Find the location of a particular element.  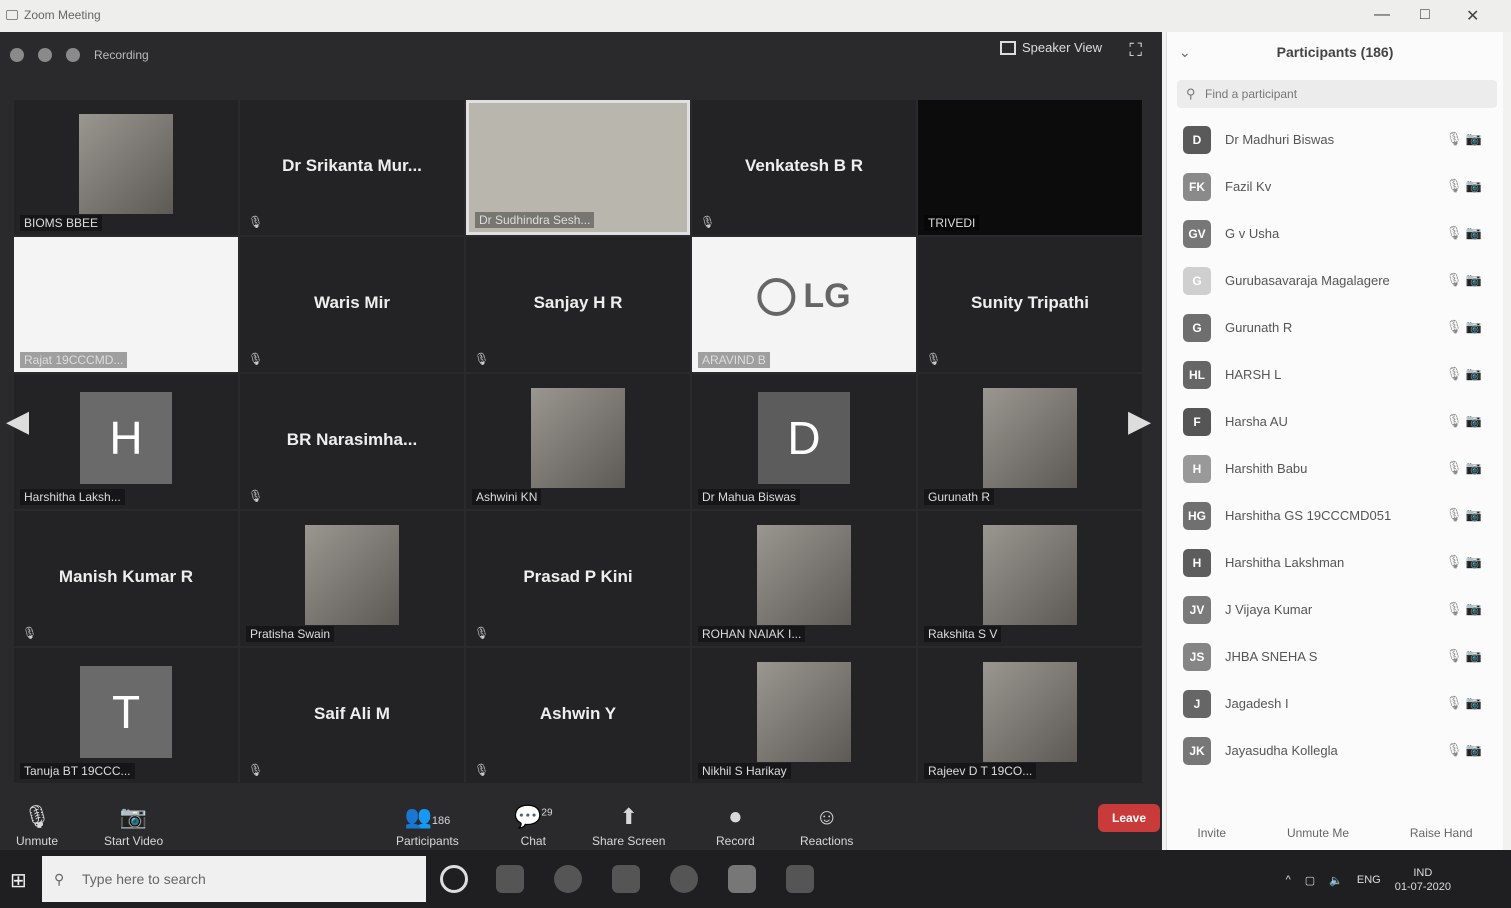

invite-button: Invite is located at coordinates (1211, 833).